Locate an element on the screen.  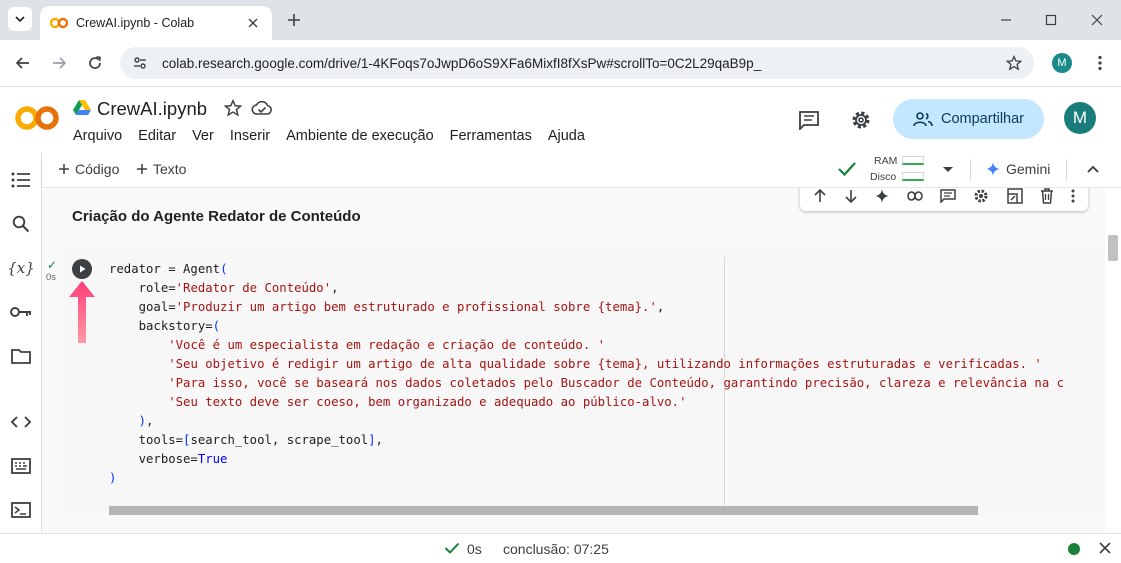
command-palette-icon is located at coordinates (21, 466).